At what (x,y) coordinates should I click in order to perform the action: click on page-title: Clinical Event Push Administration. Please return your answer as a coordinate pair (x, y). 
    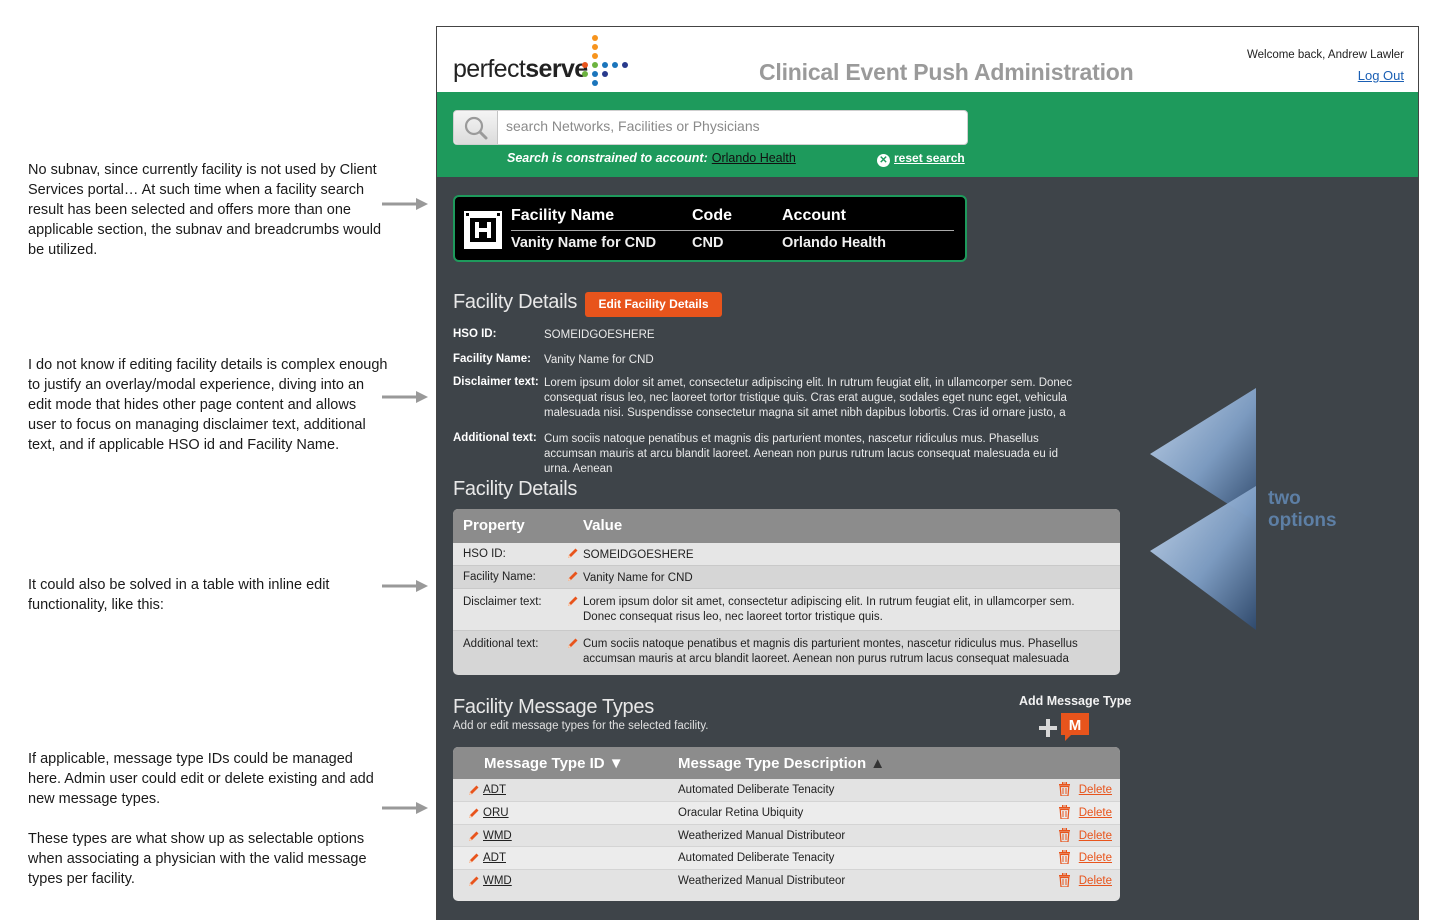
    Looking at the image, I should click on (946, 72).